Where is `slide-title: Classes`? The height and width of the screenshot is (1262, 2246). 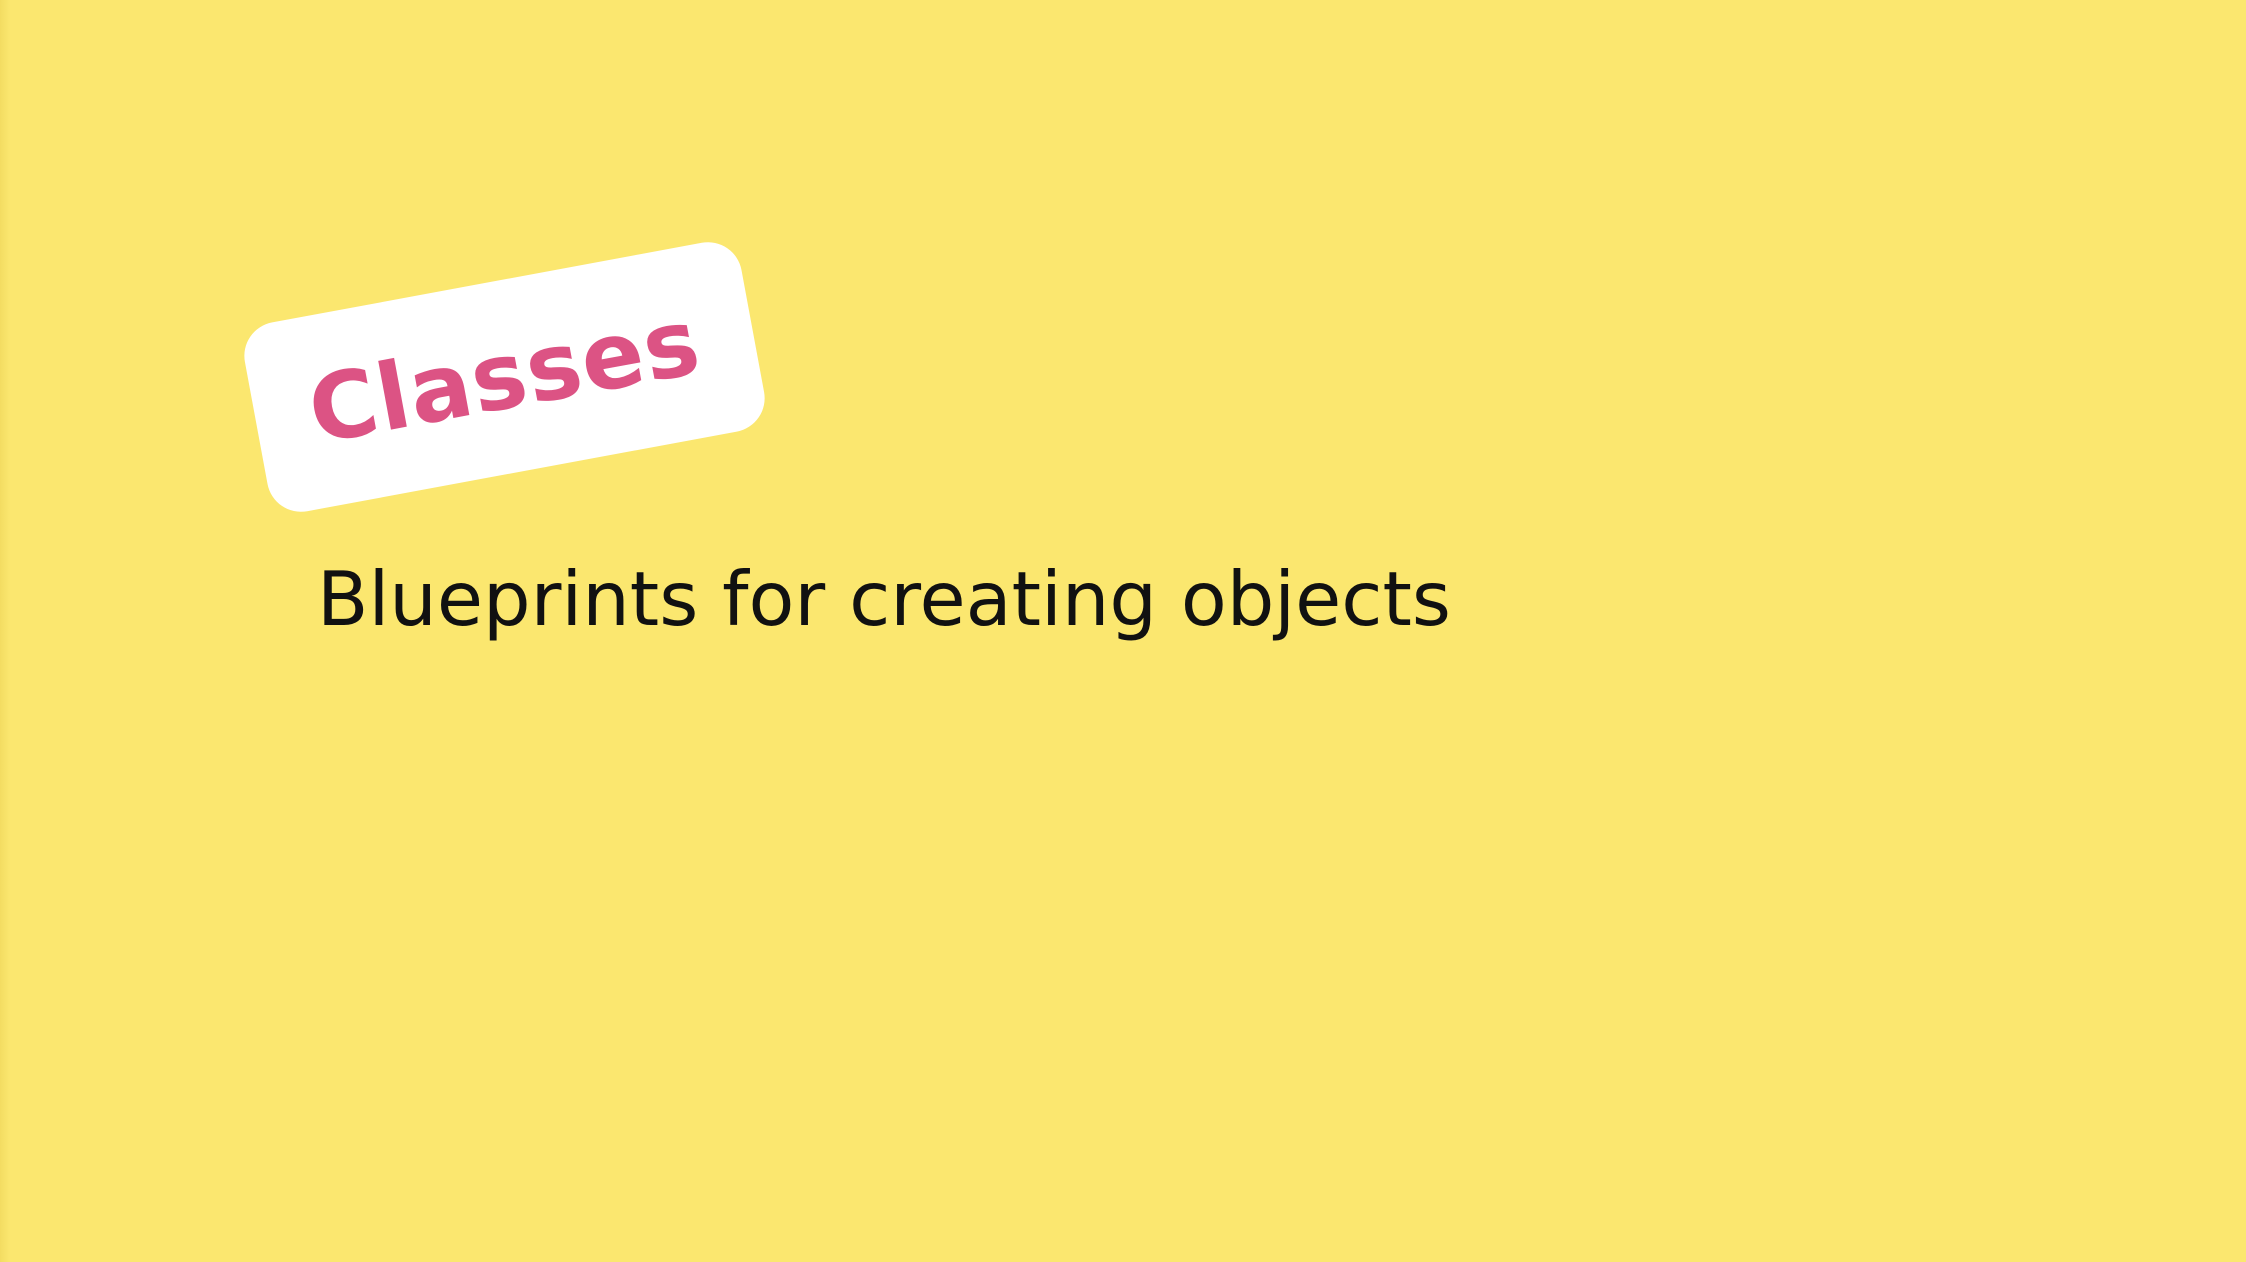 slide-title: Classes is located at coordinates (504, 376).